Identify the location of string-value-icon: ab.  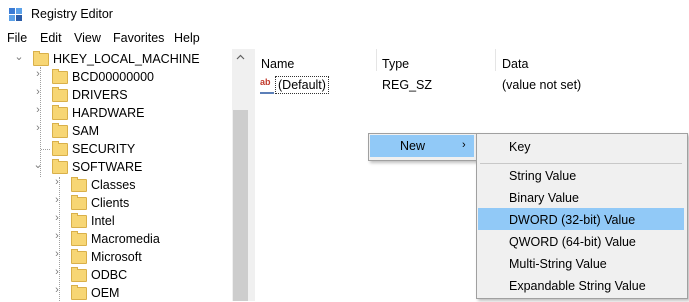
(267, 86).